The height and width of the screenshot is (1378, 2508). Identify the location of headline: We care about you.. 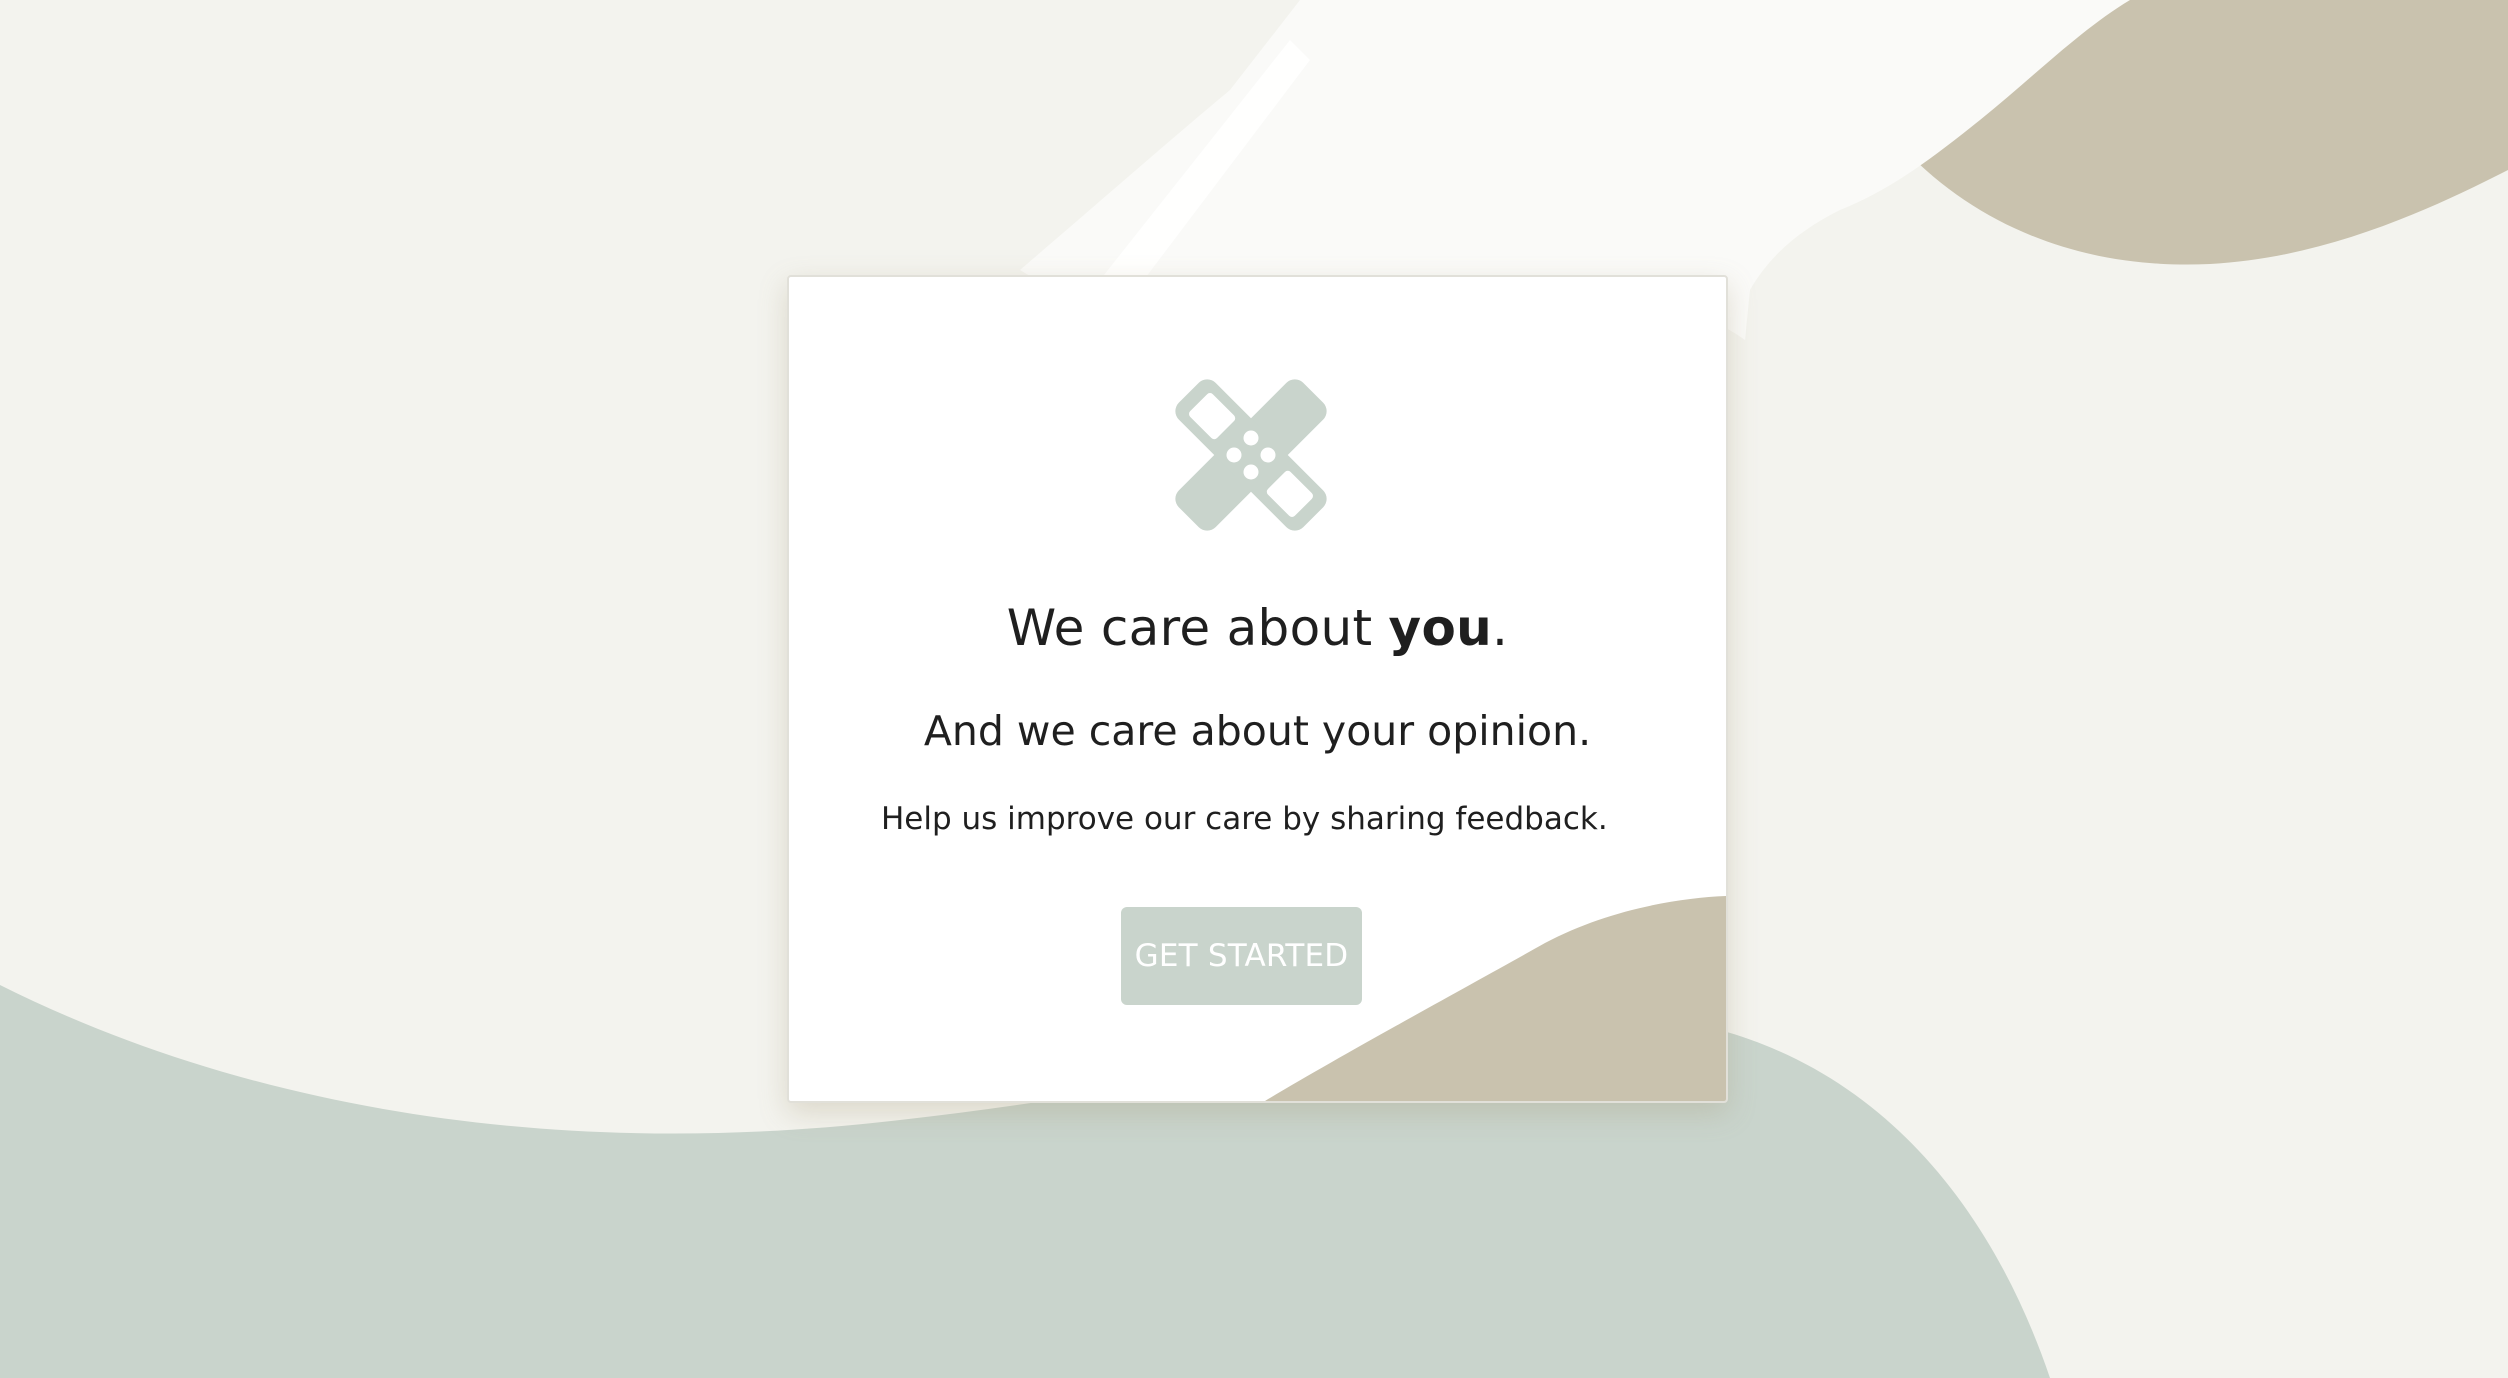
(1257, 628).